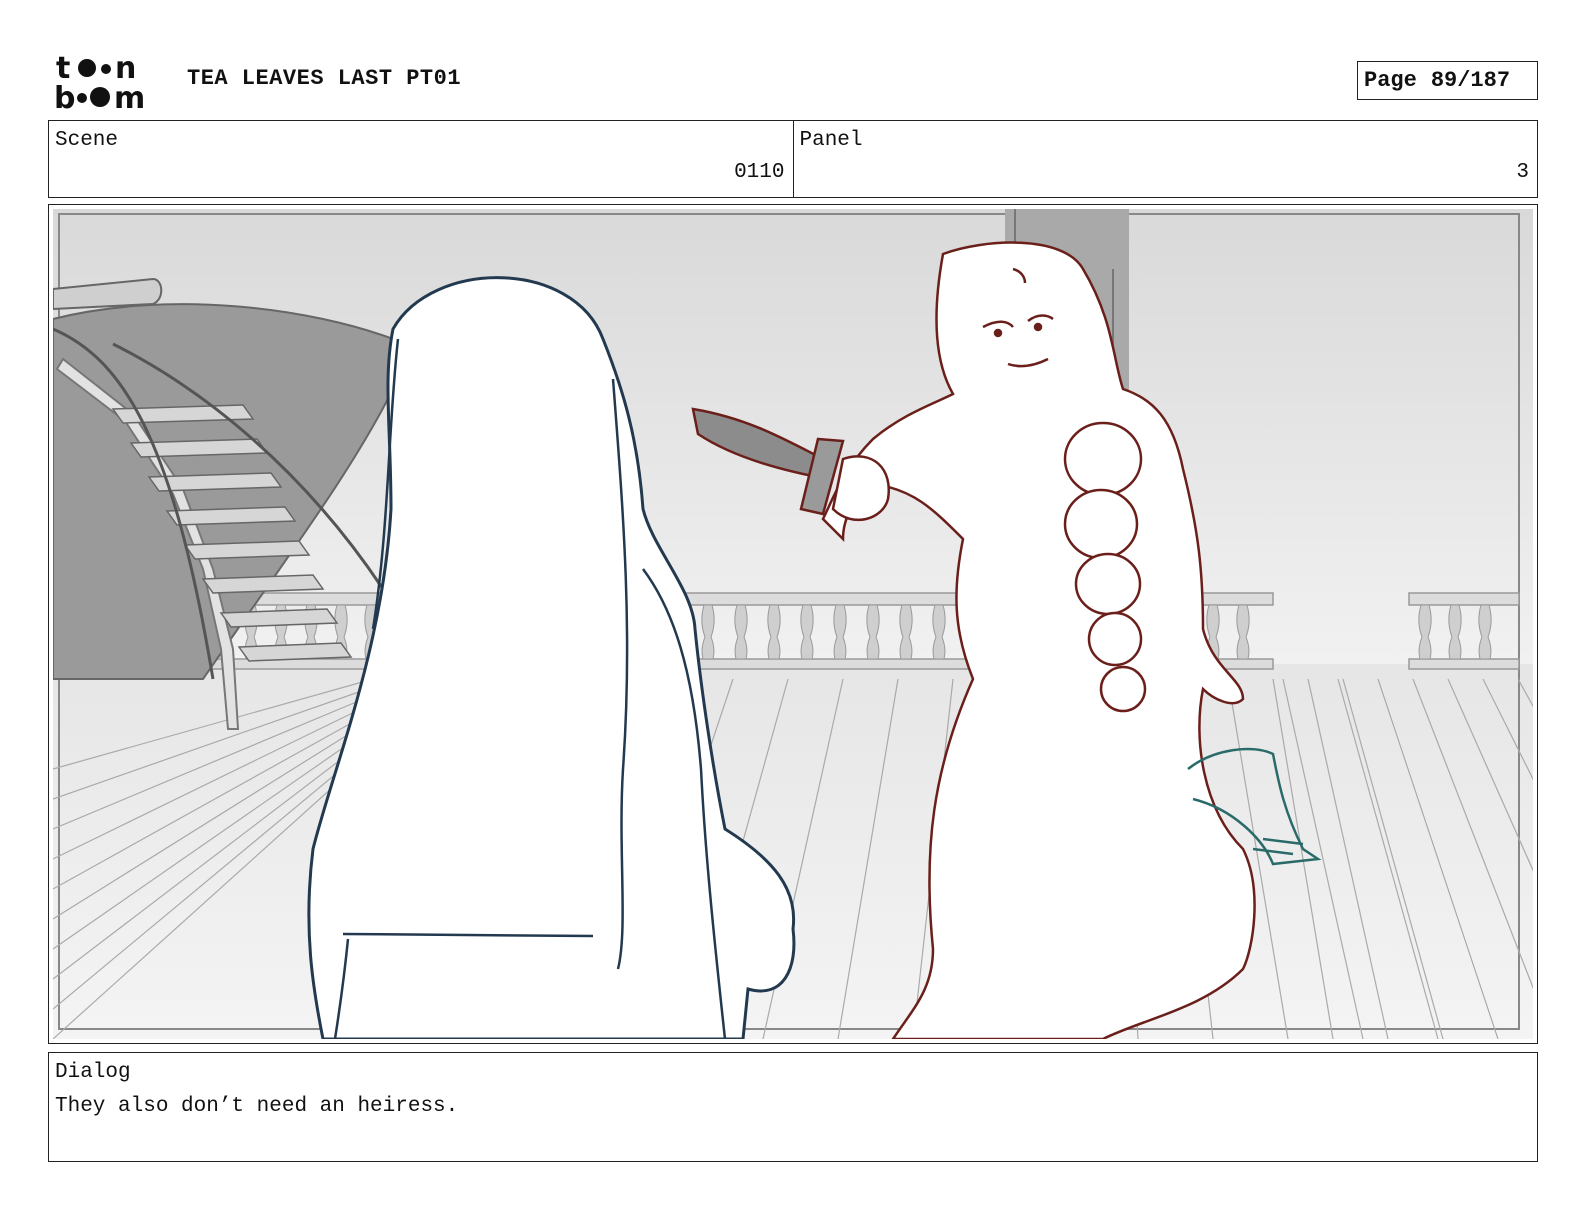 The image size is (1584, 1224). I want to click on svg-text: m, so click(129, 96).